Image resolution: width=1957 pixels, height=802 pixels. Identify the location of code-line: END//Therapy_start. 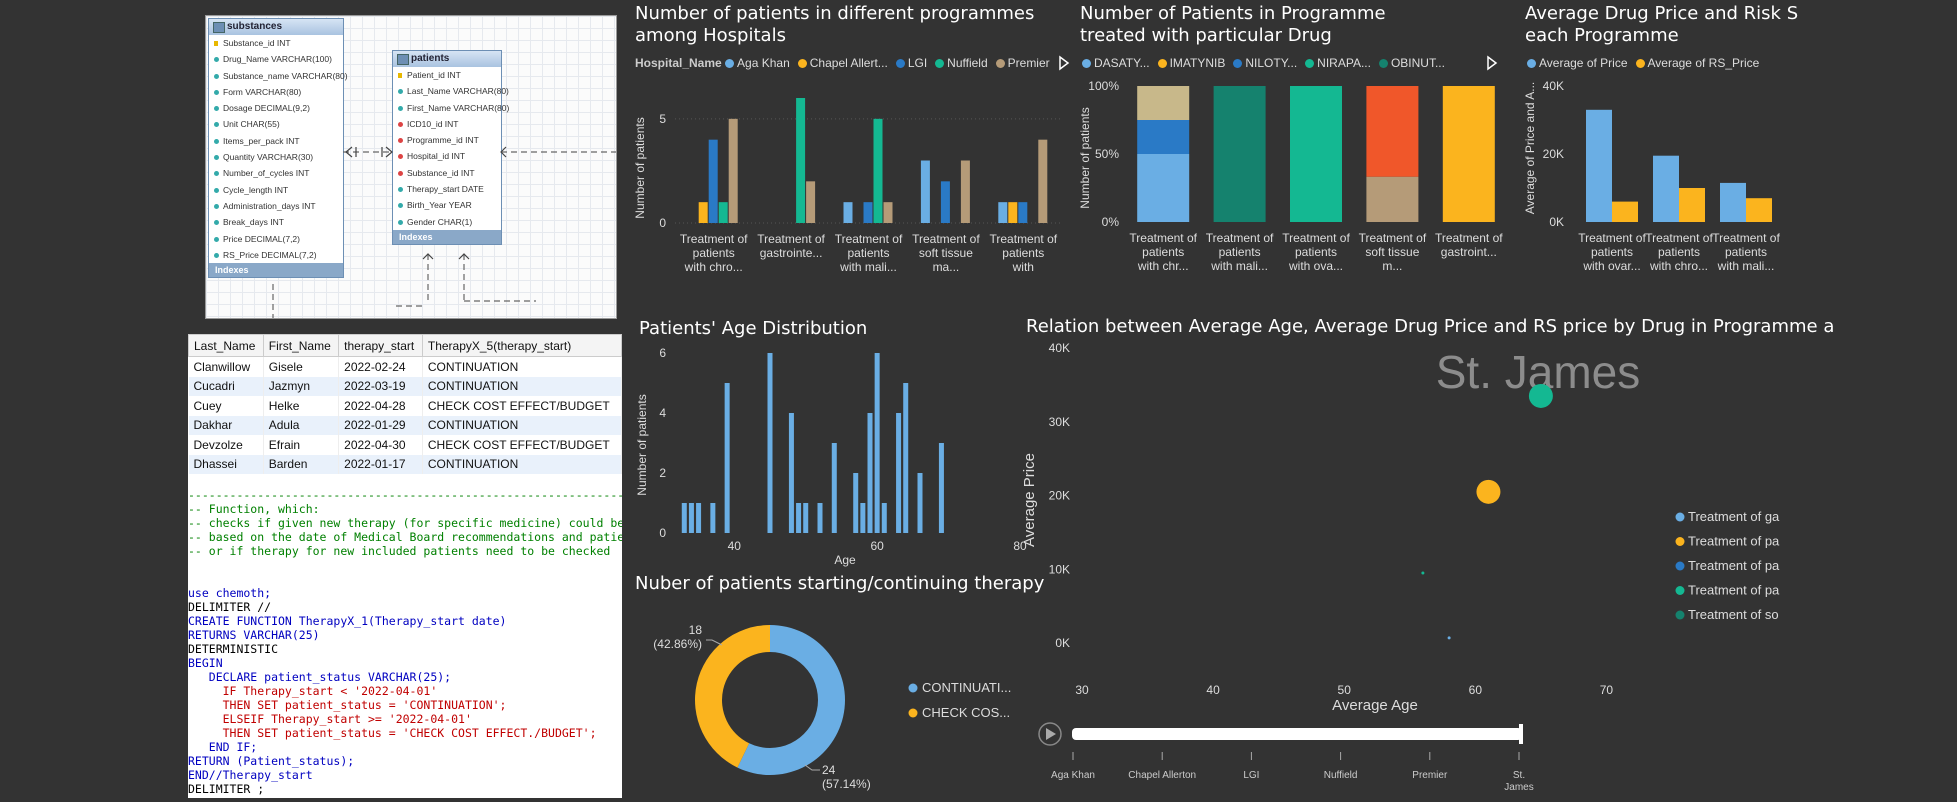
(250, 775).